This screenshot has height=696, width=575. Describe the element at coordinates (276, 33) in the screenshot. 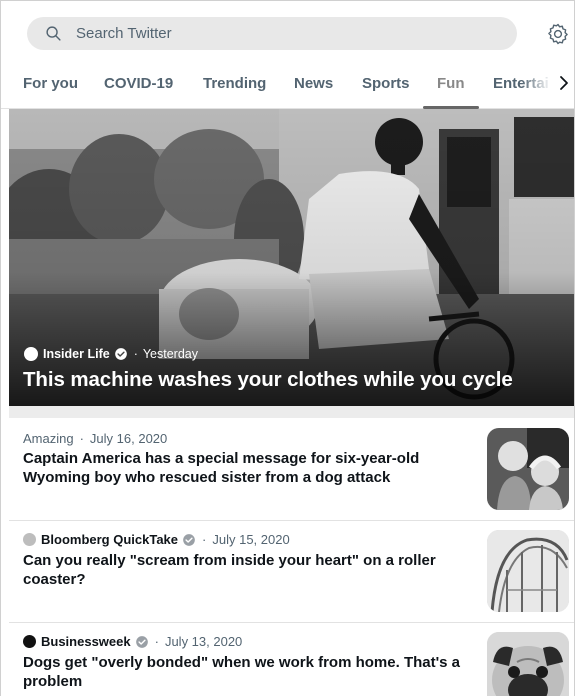

I see `search-input` at that location.